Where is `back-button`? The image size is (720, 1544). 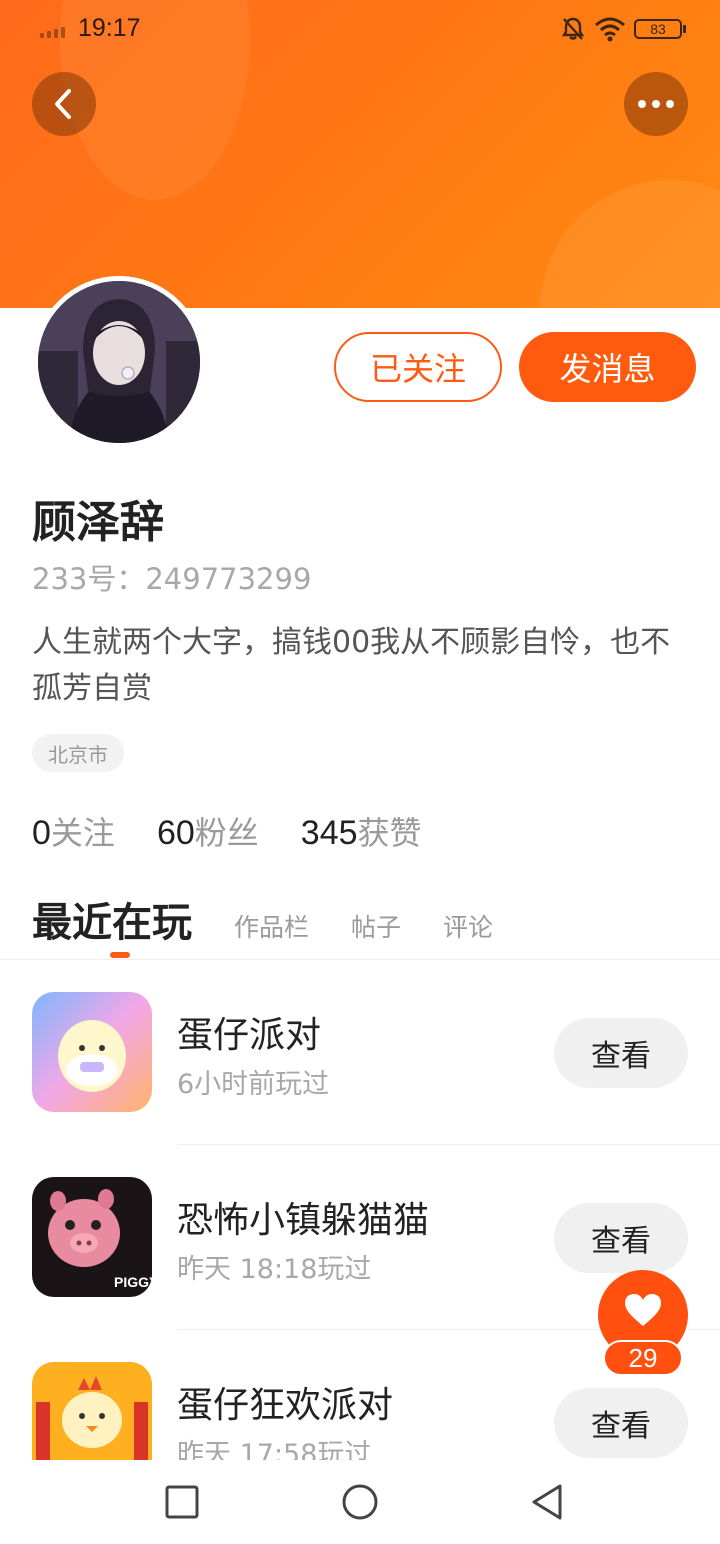 back-button is located at coordinates (64, 104).